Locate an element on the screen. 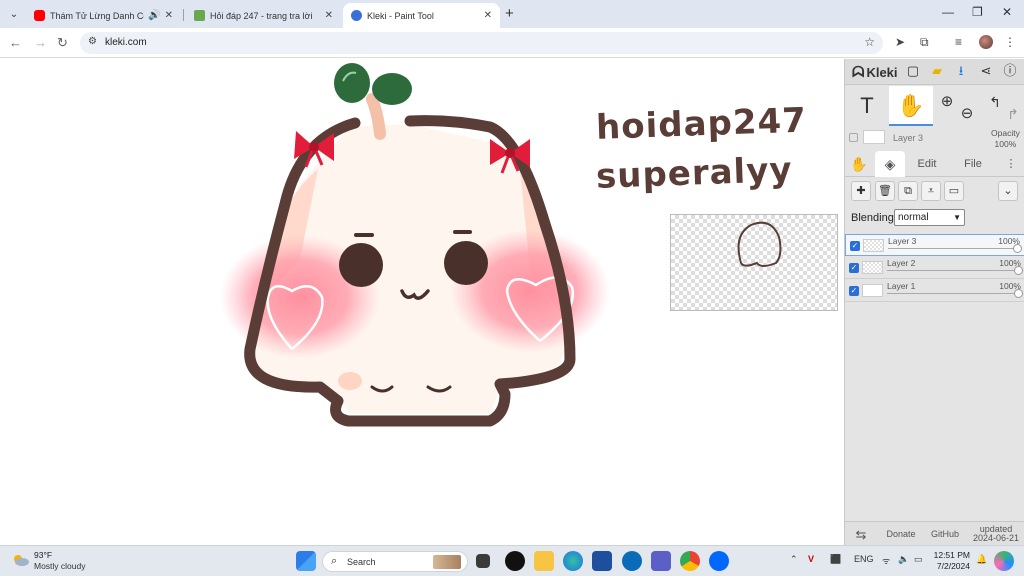 Image resolution: width=1024 pixels, height=576 pixels. back-arrow-icon: ← is located at coordinates (15, 42).